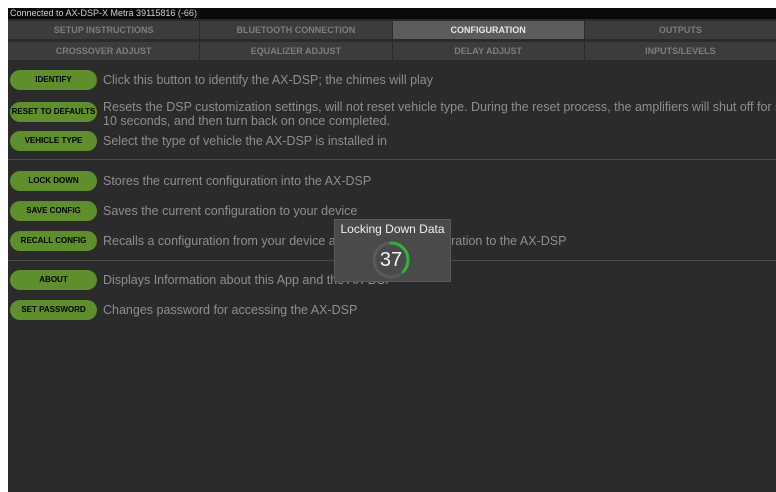  Describe the element at coordinates (680, 51) in the screenshot. I see `tab-inputs-levels: INPUTS/LEVELS` at that location.